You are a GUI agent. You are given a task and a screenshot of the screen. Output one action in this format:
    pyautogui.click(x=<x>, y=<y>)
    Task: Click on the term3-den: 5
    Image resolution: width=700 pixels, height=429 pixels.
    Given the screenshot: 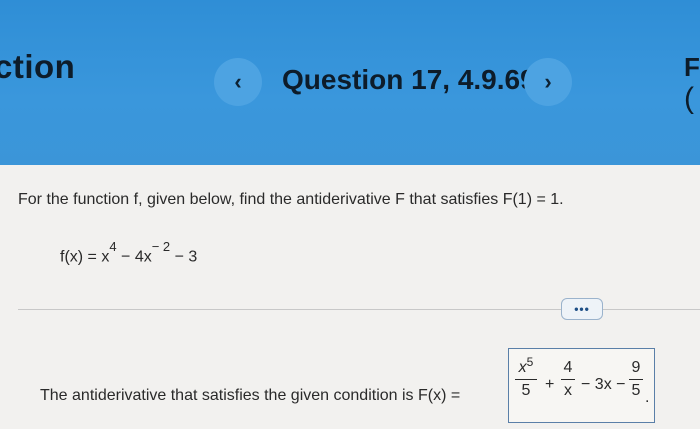 What is the action you would take?
    pyautogui.click(x=636, y=390)
    